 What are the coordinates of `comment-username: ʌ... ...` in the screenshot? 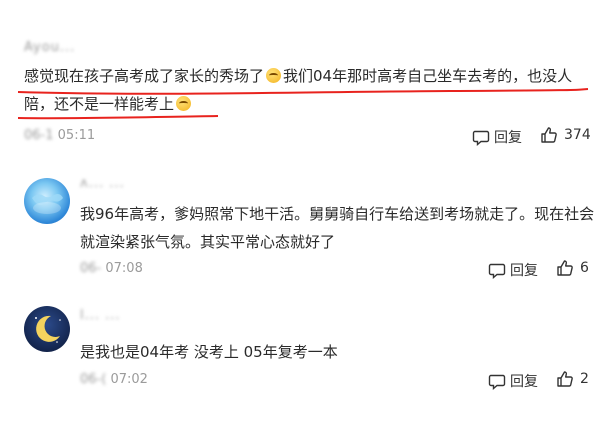 It's located at (102, 183).